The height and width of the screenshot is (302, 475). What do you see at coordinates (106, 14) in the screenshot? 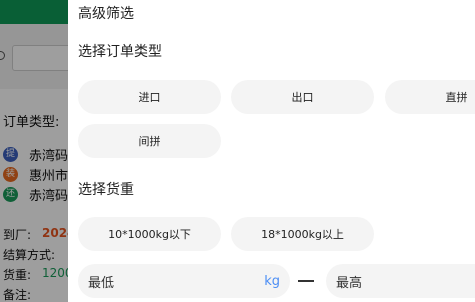
I see `drawer-title: 高级筛选` at bounding box center [106, 14].